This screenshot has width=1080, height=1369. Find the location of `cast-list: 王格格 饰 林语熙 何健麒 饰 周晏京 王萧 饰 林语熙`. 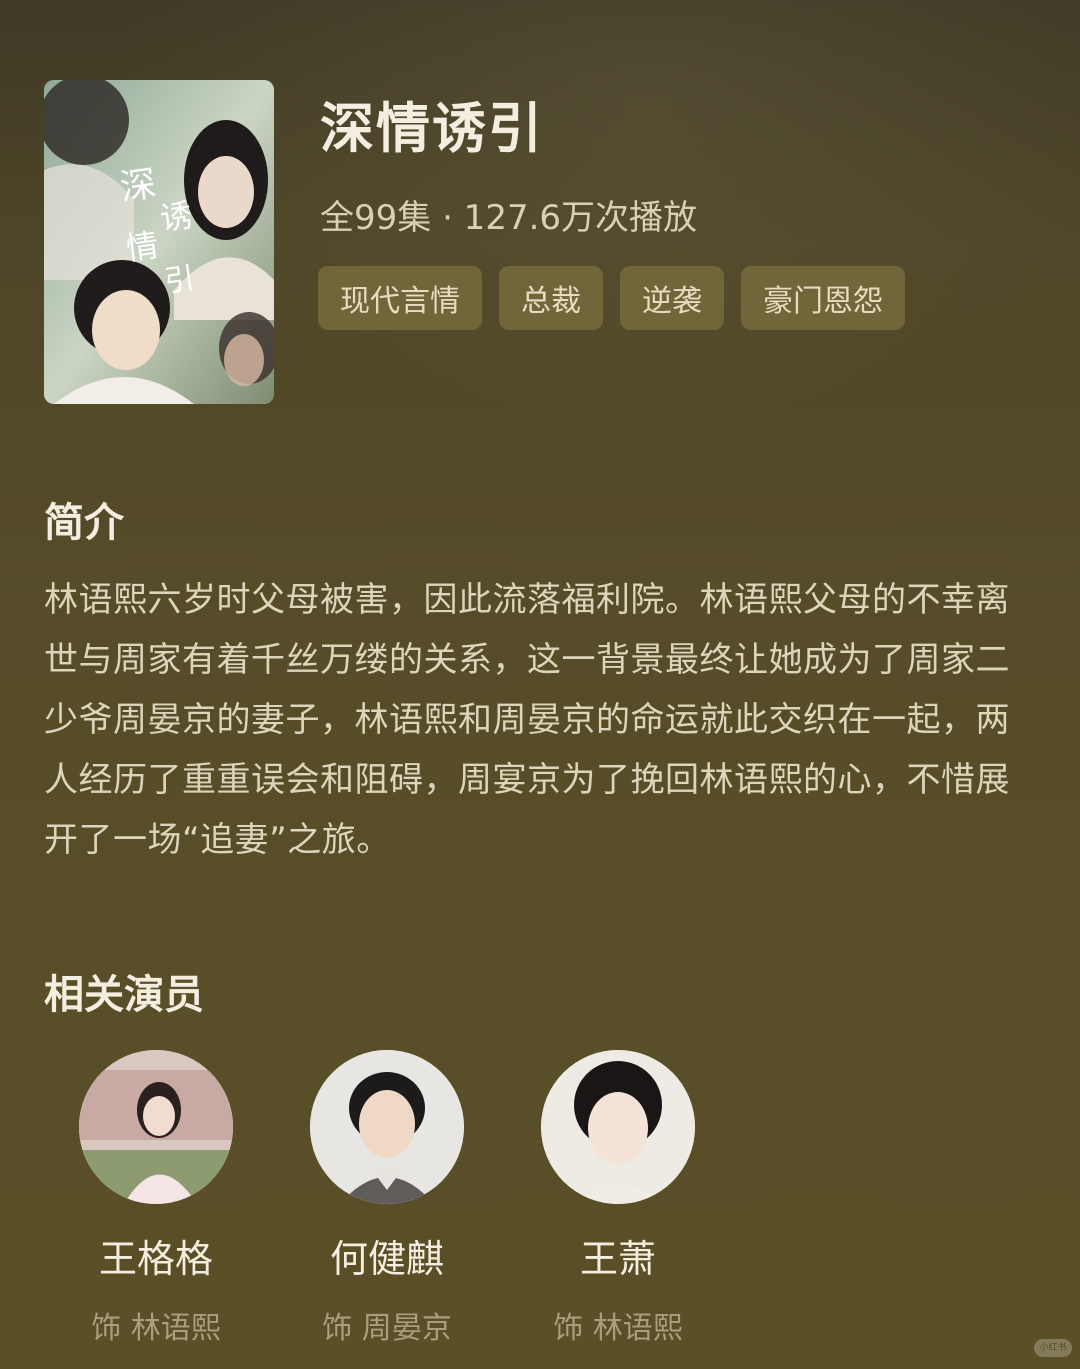

cast-list: 王格格 饰 林语熙 何健麒 饰 周晏京 王萧 饰 林语熙 is located at coordinates (387, 1198).